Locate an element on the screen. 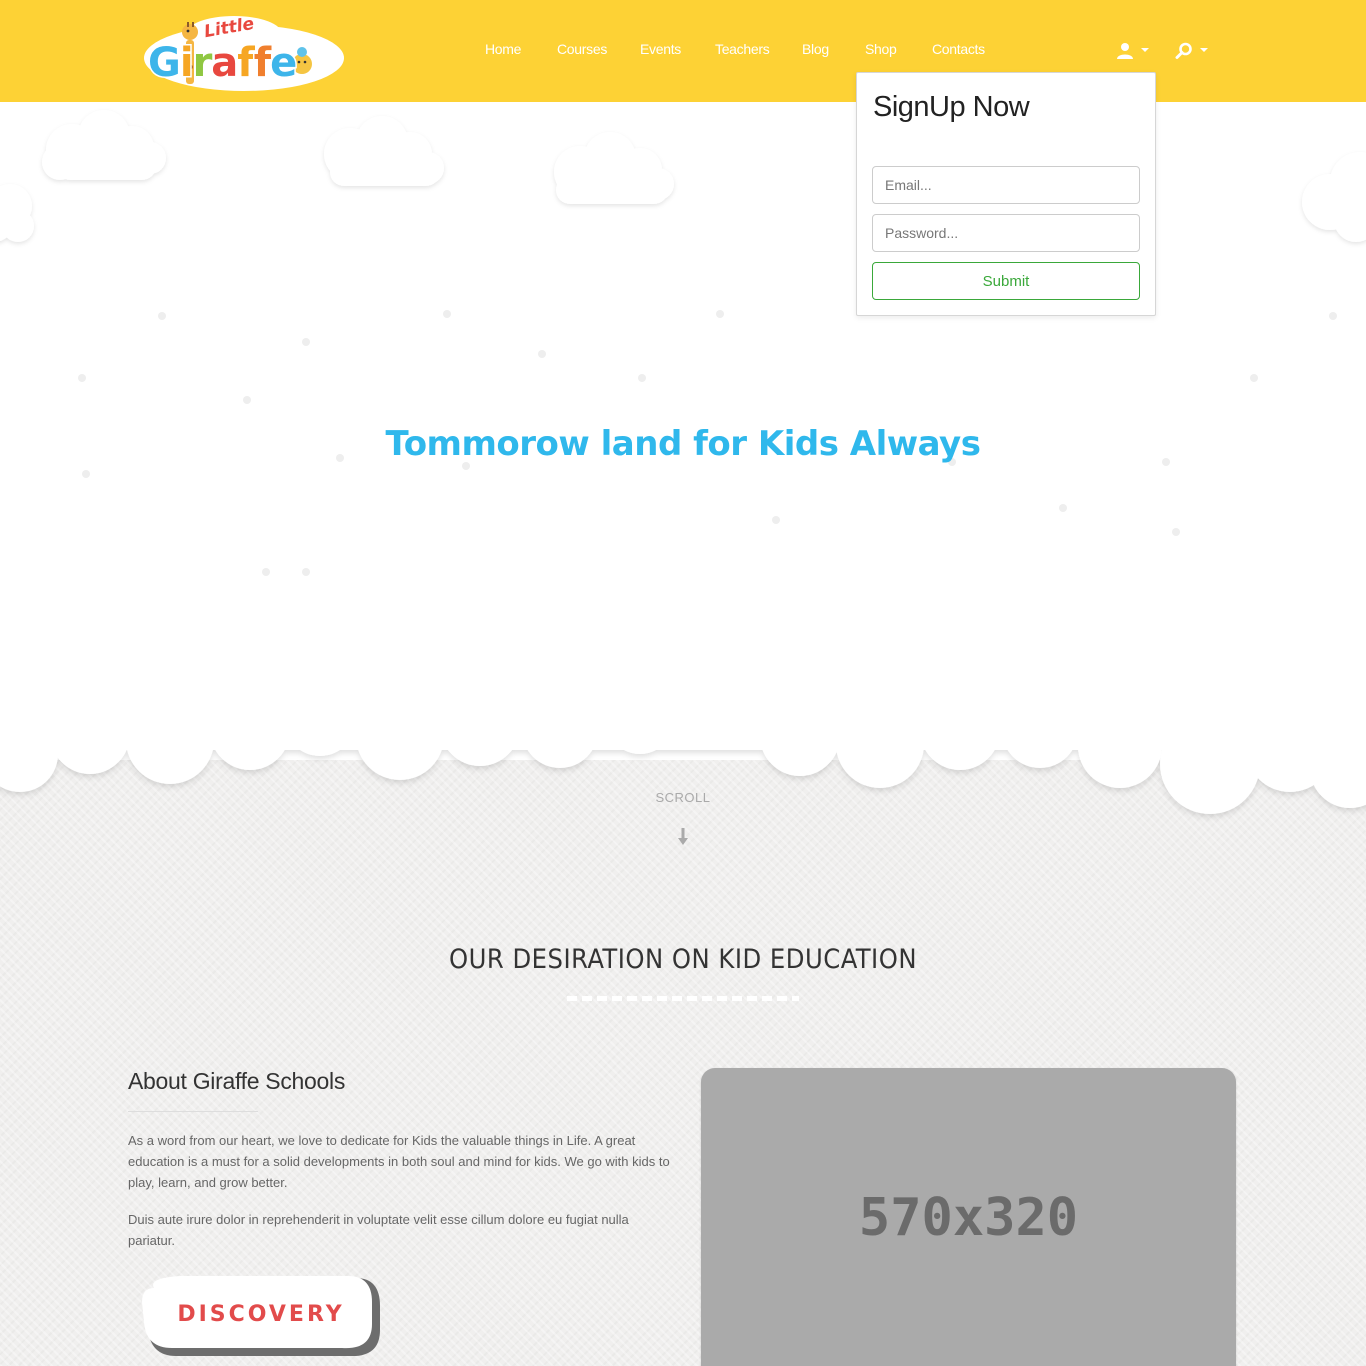  section-title: OUR DESIRATION ON KID EDUCATION is located at coordinates (682, 959).